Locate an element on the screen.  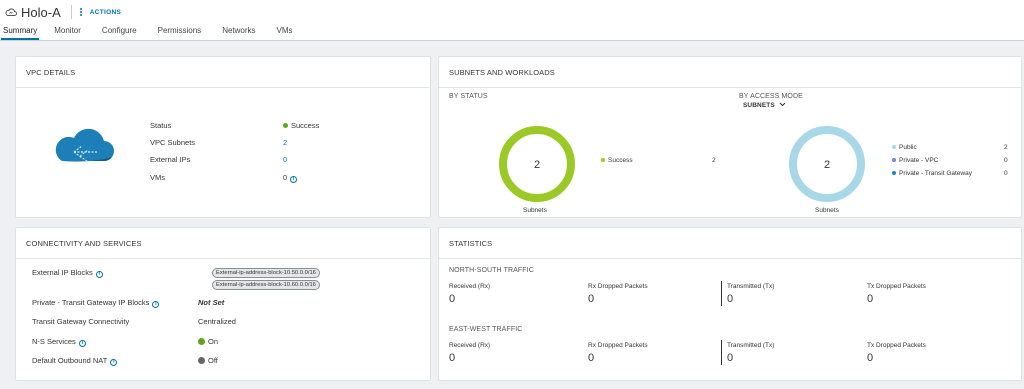
ew-tx-dropped-value: 0 is located at coordinates (870, 358).